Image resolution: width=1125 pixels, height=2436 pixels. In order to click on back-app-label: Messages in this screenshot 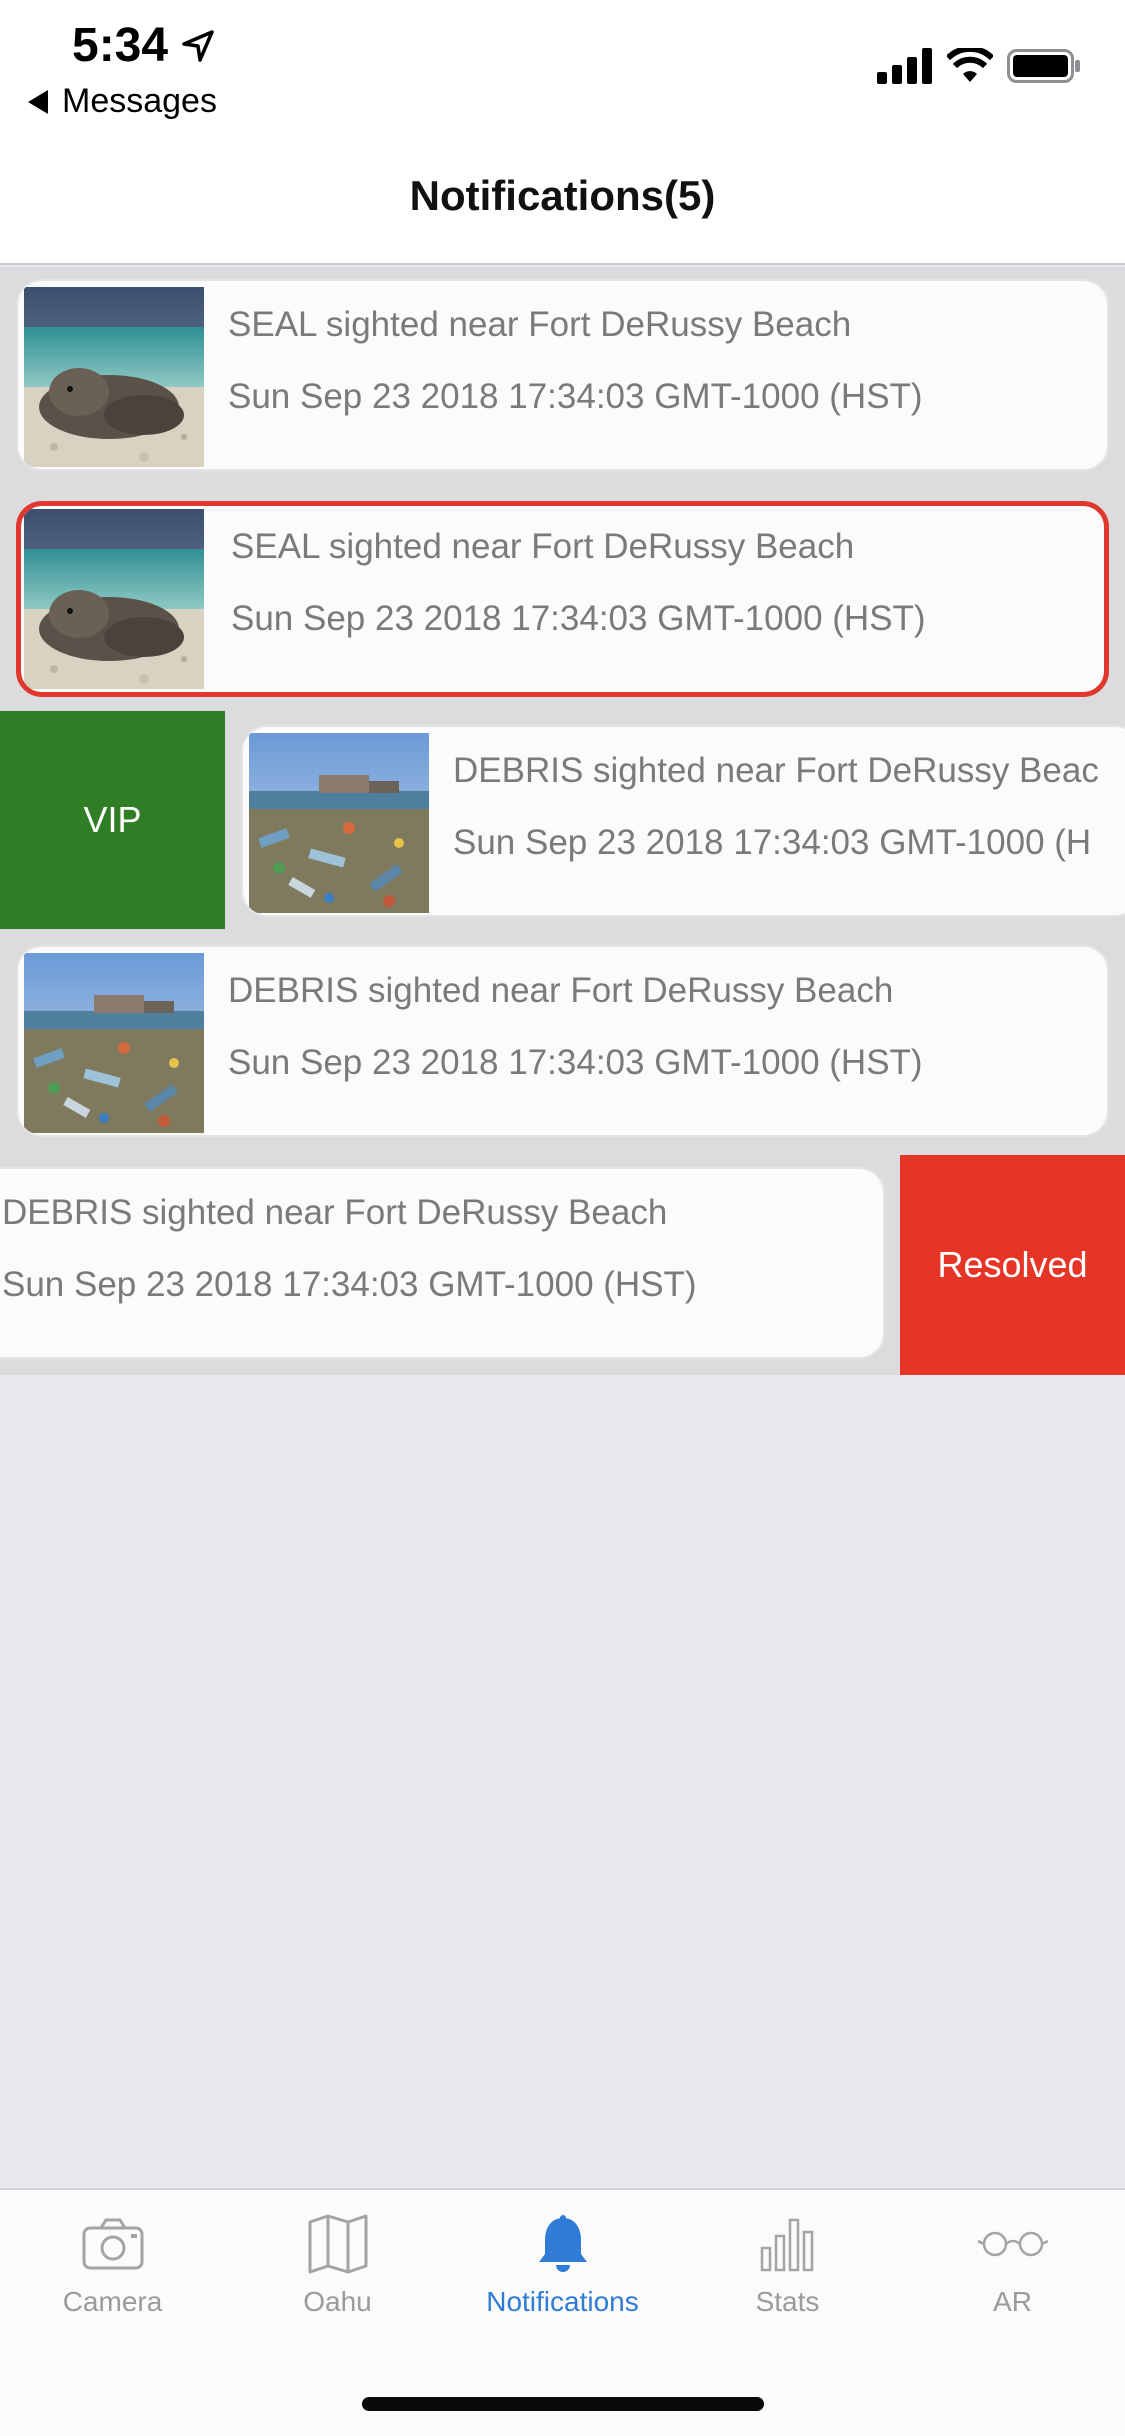, I will do `click(139, 101)`.